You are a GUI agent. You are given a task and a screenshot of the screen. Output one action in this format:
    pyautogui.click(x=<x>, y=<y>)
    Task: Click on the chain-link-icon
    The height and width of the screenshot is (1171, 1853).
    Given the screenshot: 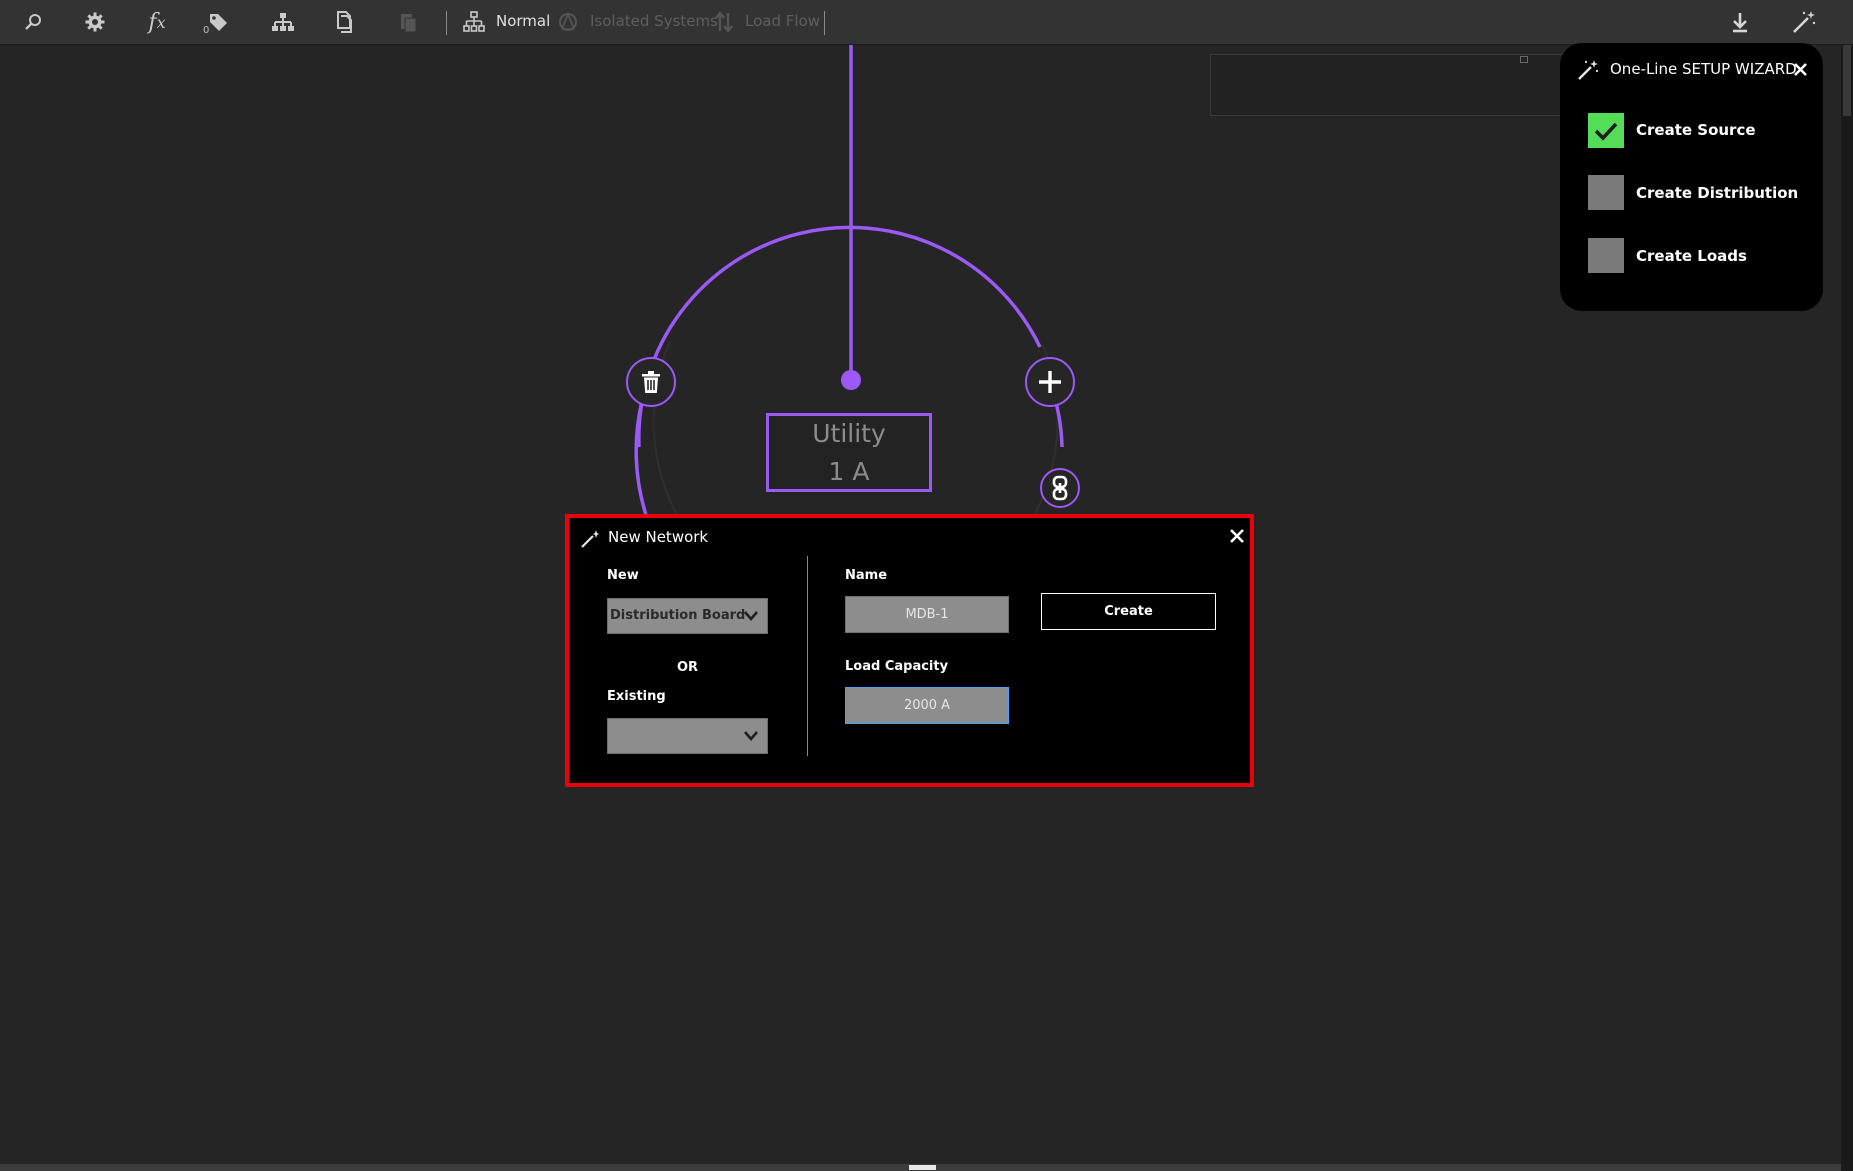 What is the action you would take?
    pyautogui.click(x=1060, y=488)
    